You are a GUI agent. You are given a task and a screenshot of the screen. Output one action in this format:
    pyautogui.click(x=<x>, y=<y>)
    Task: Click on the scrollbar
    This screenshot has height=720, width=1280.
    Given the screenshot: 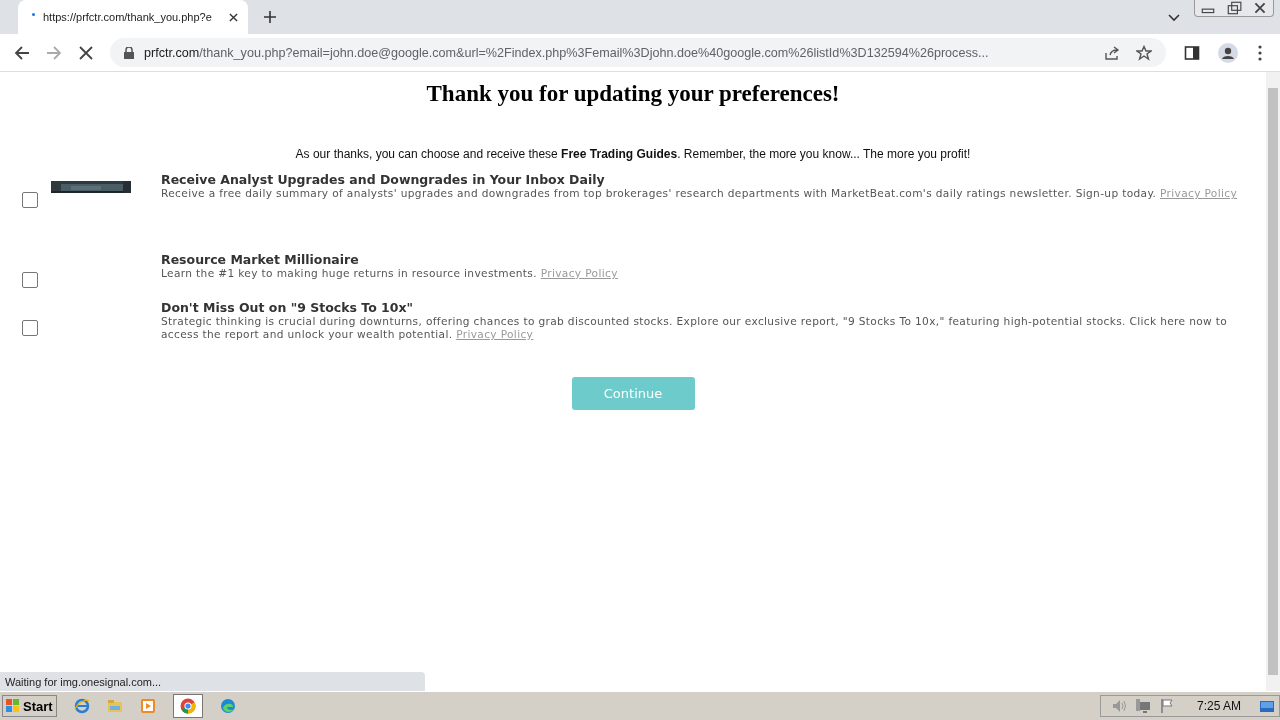 What is the action you would take?
    pyautogui.click(x=1273, y=381)
    